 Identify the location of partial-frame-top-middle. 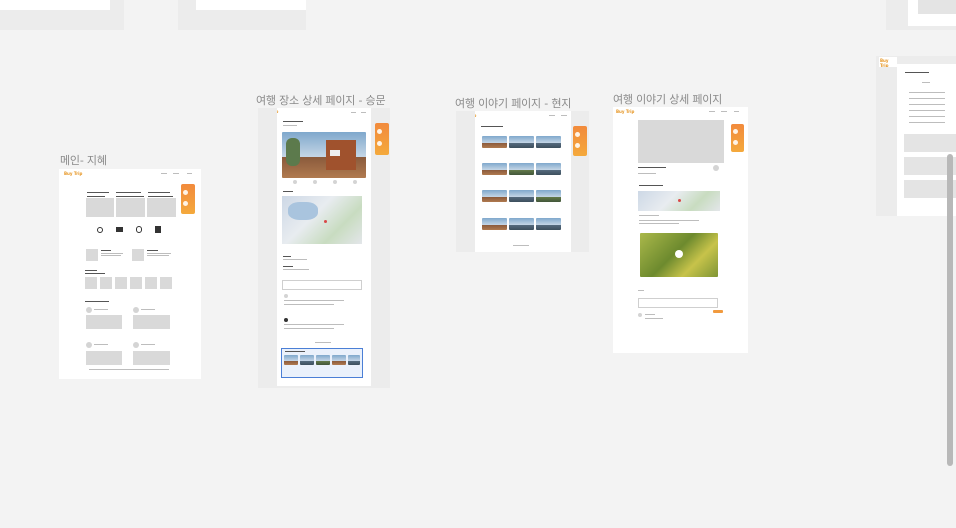
(251, 5).